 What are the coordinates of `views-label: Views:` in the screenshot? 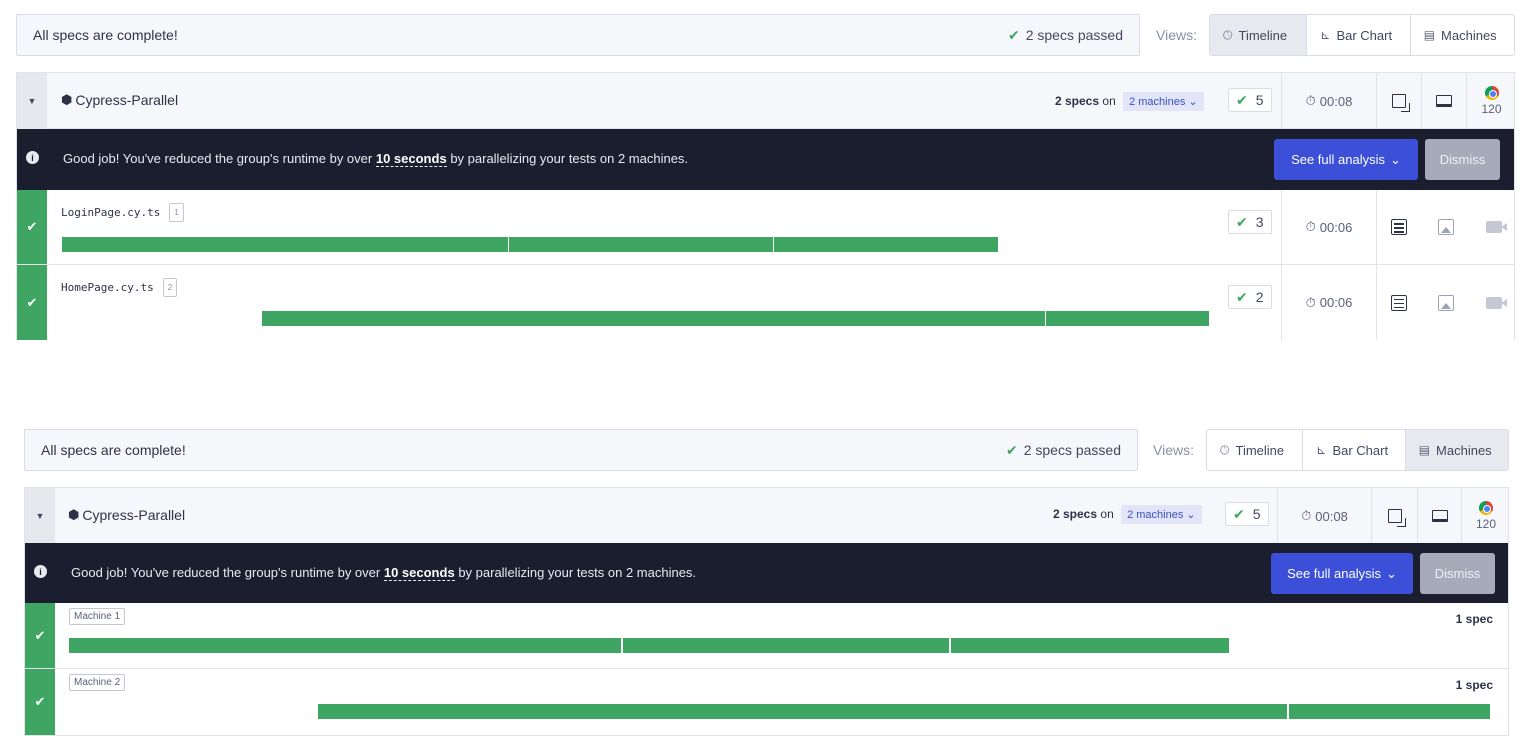 It's located at (1173, 450).